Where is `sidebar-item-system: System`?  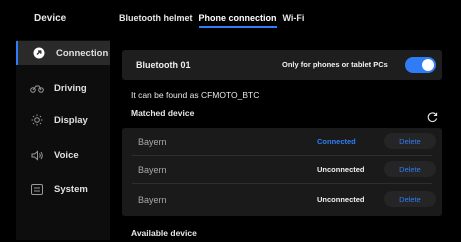 sidebar-item-system: System is located at coordinates (63, 189).